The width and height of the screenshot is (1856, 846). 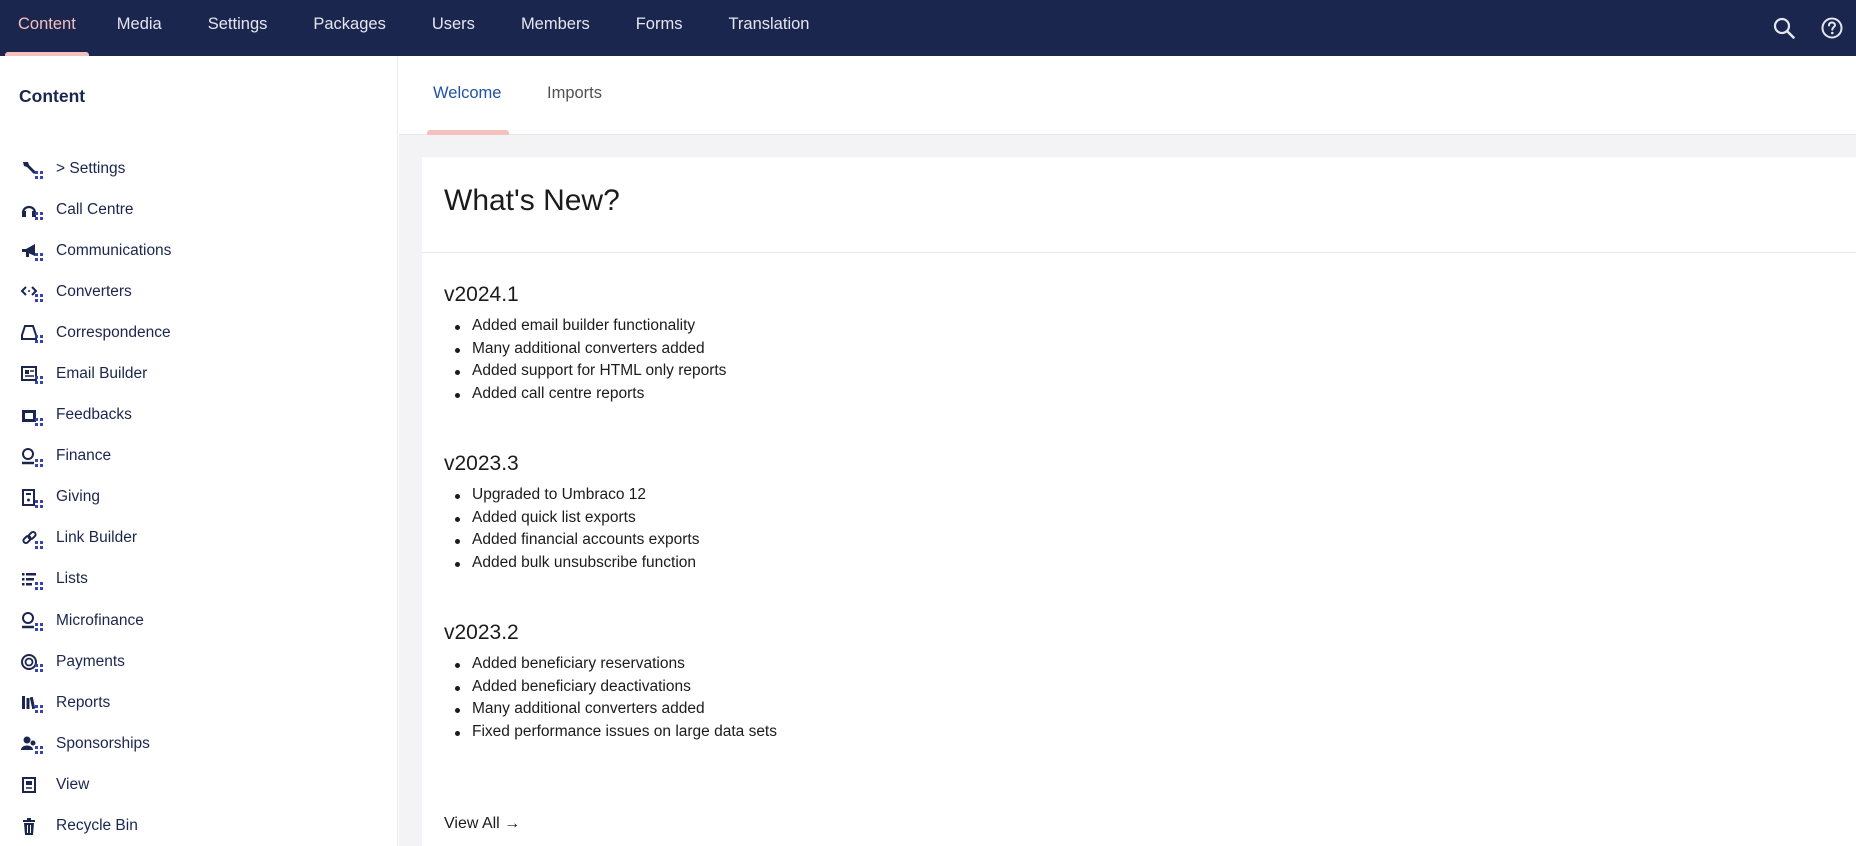 I want to click on tree-item-reports: Reports, so click(x=198, y=702).